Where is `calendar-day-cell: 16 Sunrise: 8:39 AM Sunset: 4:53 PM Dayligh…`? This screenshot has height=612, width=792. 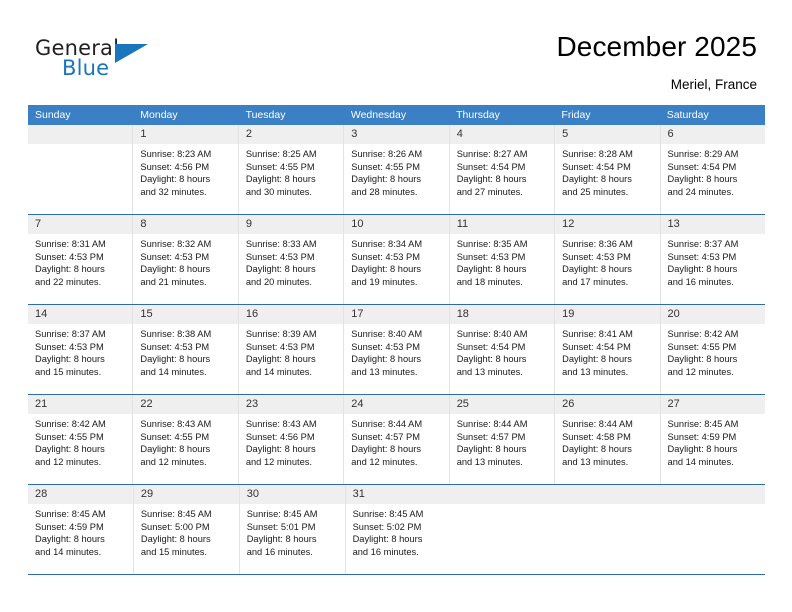
calendar-day-cell: 16 Sunrise: 8:39 AM Sunset: 4:53 PM Dayligh… is located at coordinates (290, 349).